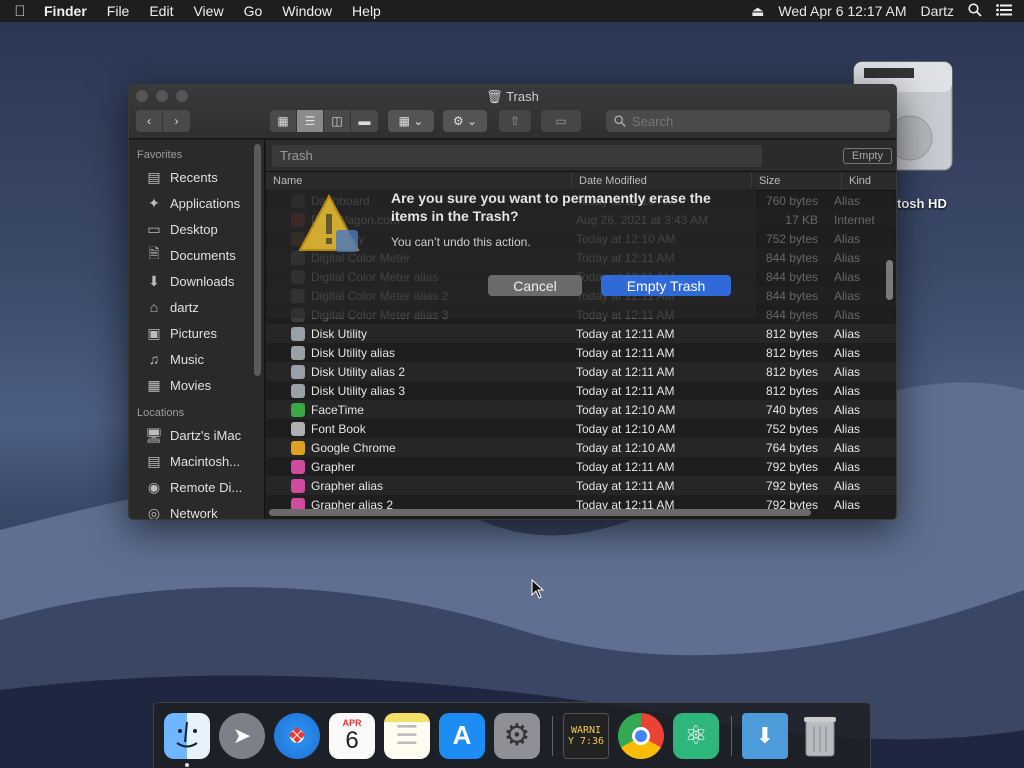 The image size is (1024, 768). Describe the element at coordinates (196, 359) in the screenshot. I see `sidebar-item-music: ♫ Music` at that location.